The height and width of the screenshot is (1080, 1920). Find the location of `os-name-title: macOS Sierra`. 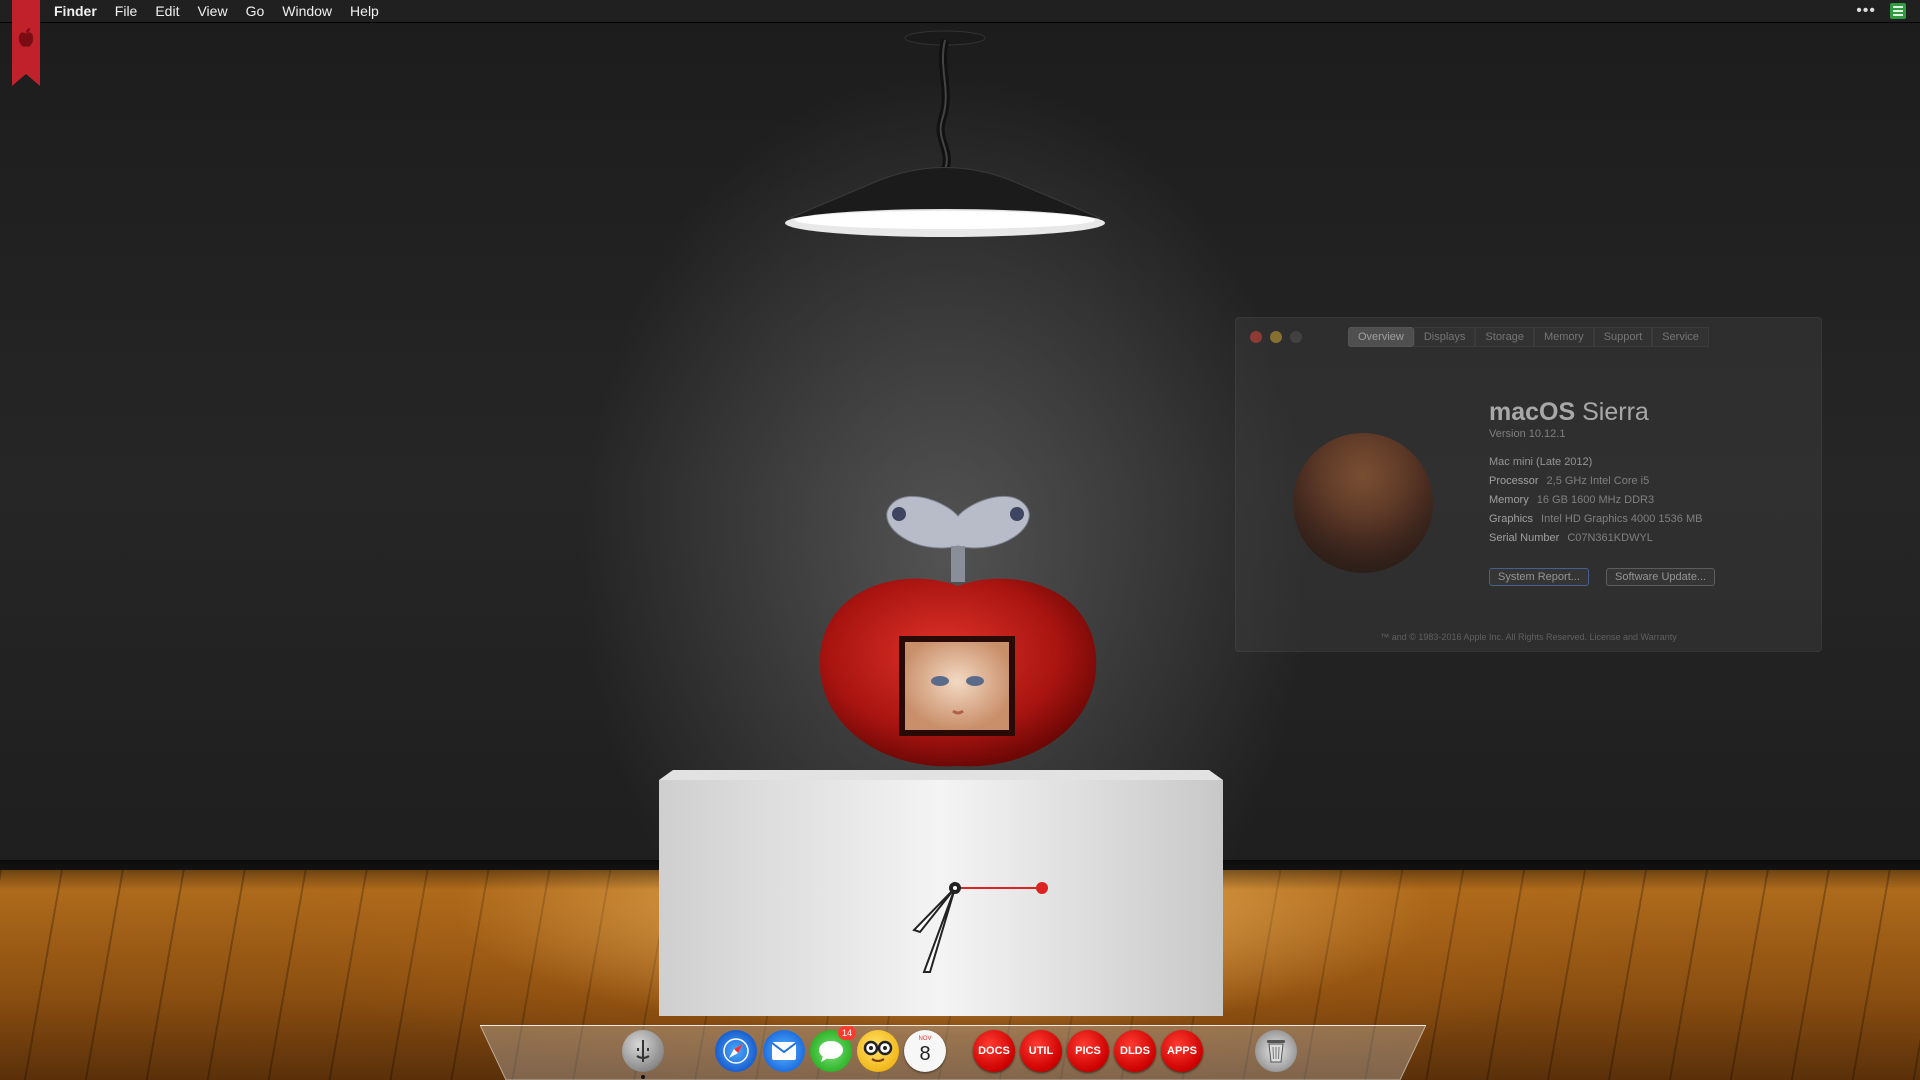

os-name-title: macOS Sierra is located at coordinates (1569, 412).